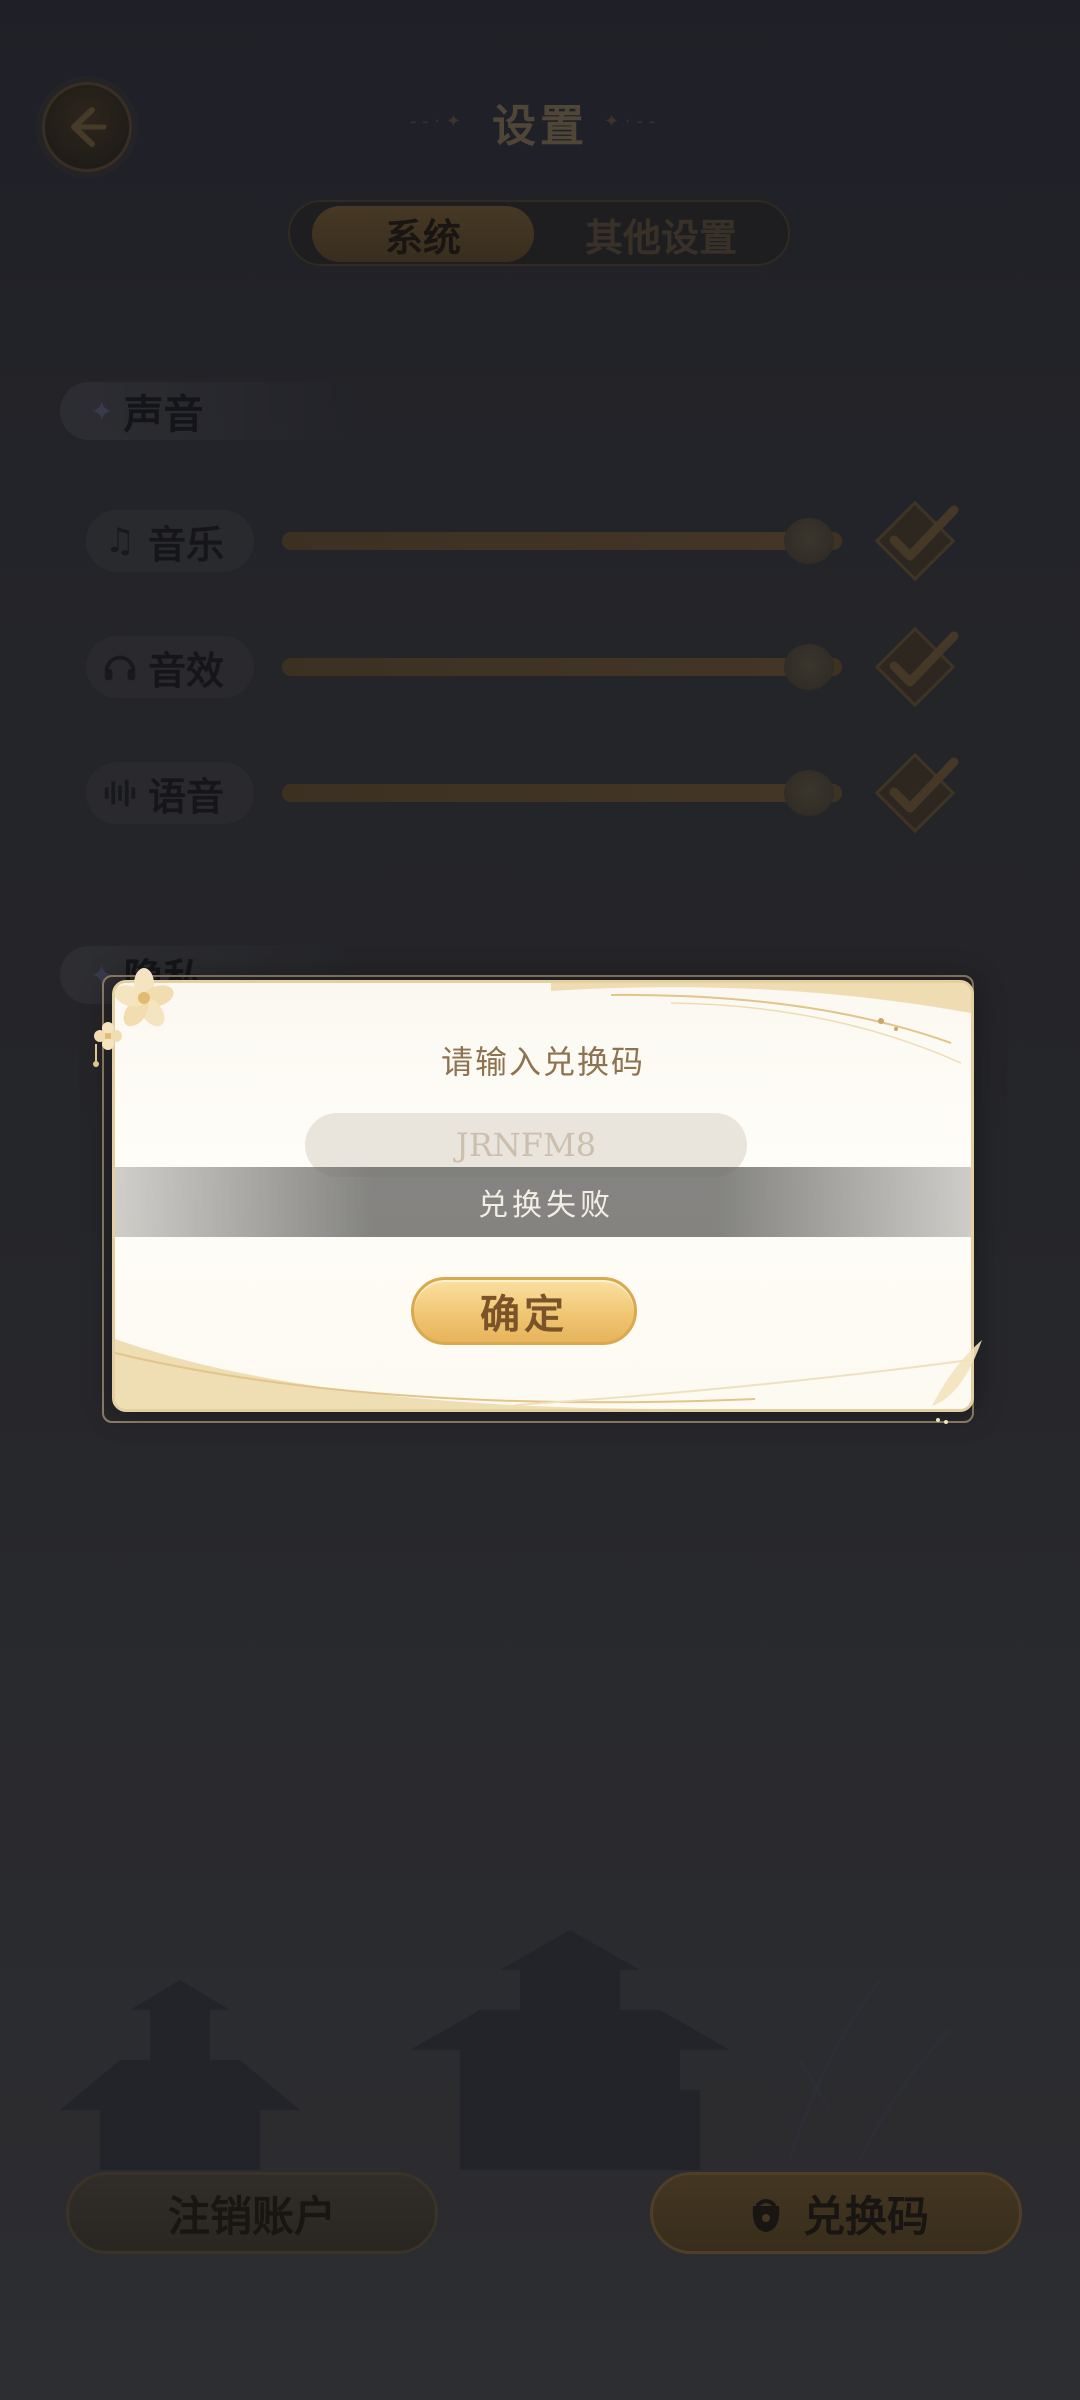  Describe the element at coordinates (133, 1017) in the screenshot. I see `flower-ornament-icon` at that location.